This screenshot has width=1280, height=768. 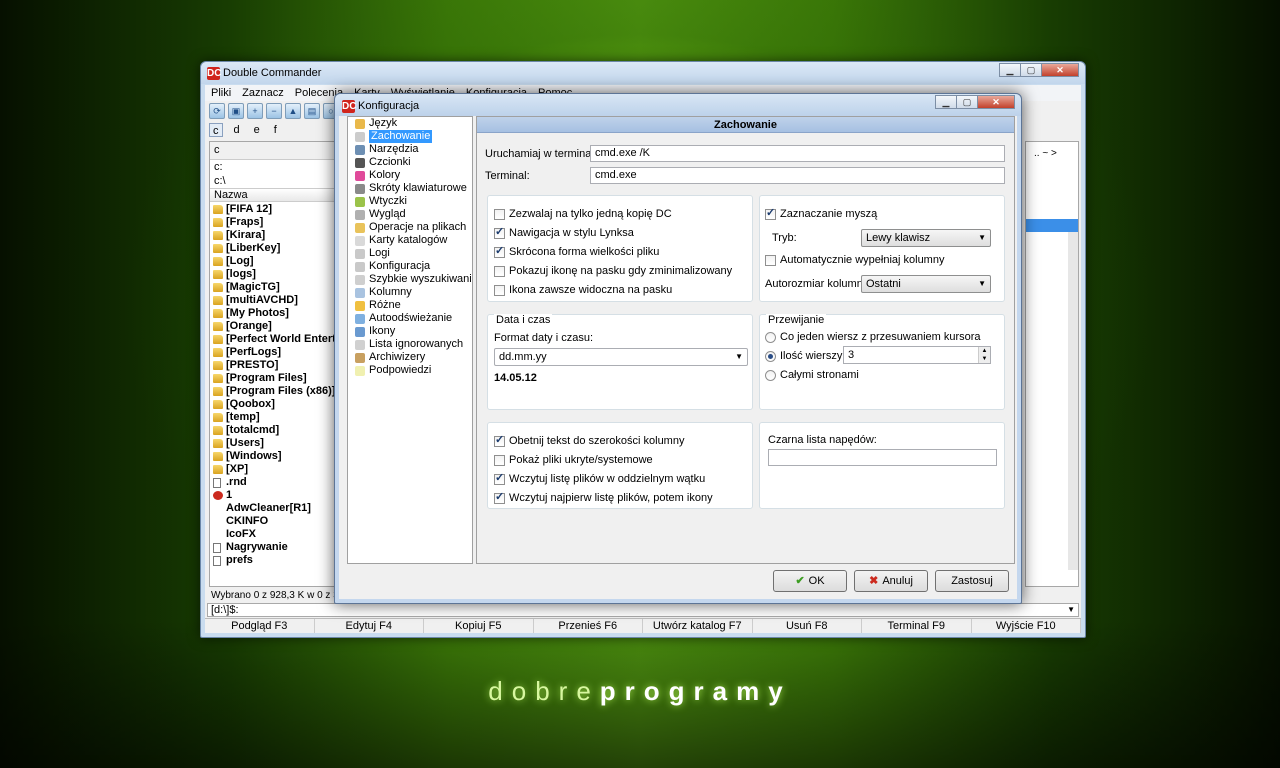 What do you see at coordinates (276, 534) in the screenshot?
I see `file-list-item: IcoFX` at bounding box center [276, 534].